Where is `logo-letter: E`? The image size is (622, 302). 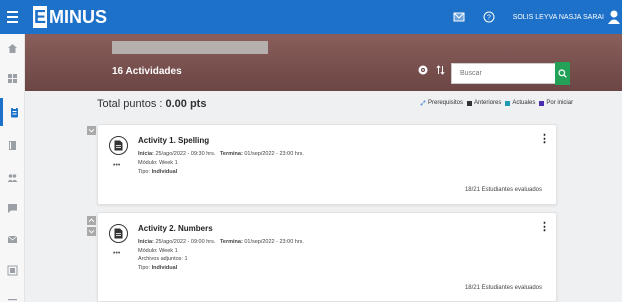
logo-letter: E is located at coordinates (40, 17).